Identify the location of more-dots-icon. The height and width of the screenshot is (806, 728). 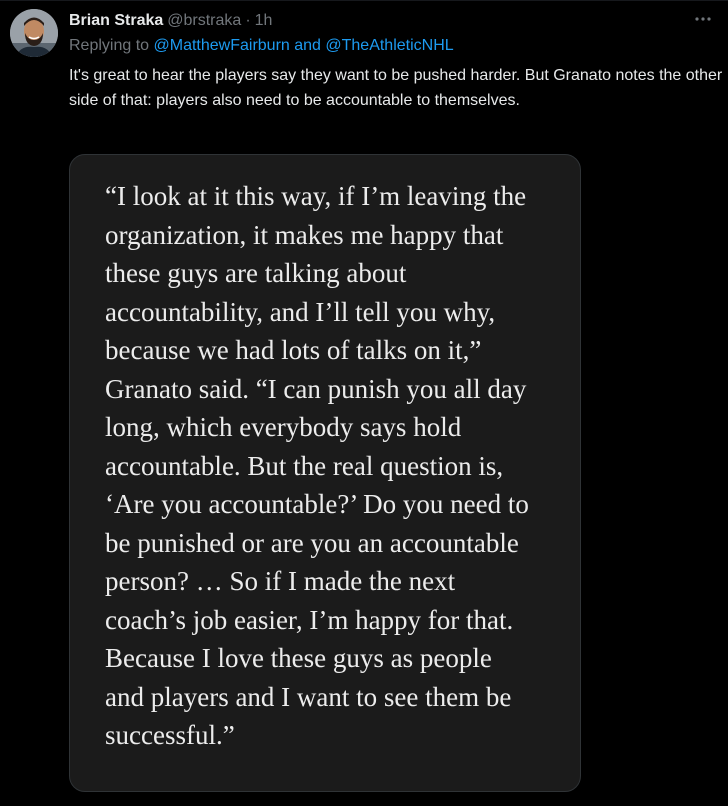
(703, 19).